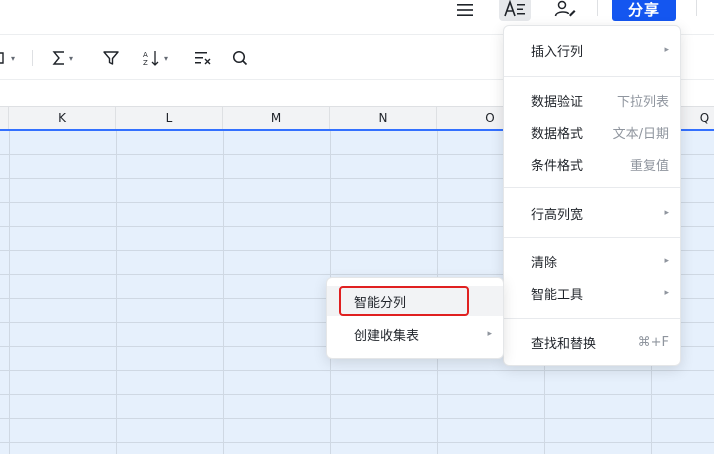 This screenshot has width=714, height=454. What do you see at coordinates (592, 213) in the screenshot?
I see `menu-item-row-height-col-width: 行高列宽 ▸` at bounding box center [592, 213].